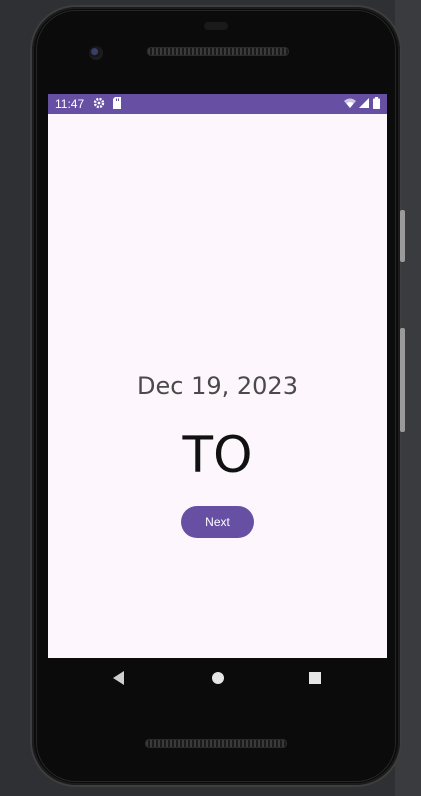 Image resolution: width=421 pixels, height=796 pixels. Describe the element at coordinates (217, 522) in the screenshot. I see `next-button: Next` at that location.